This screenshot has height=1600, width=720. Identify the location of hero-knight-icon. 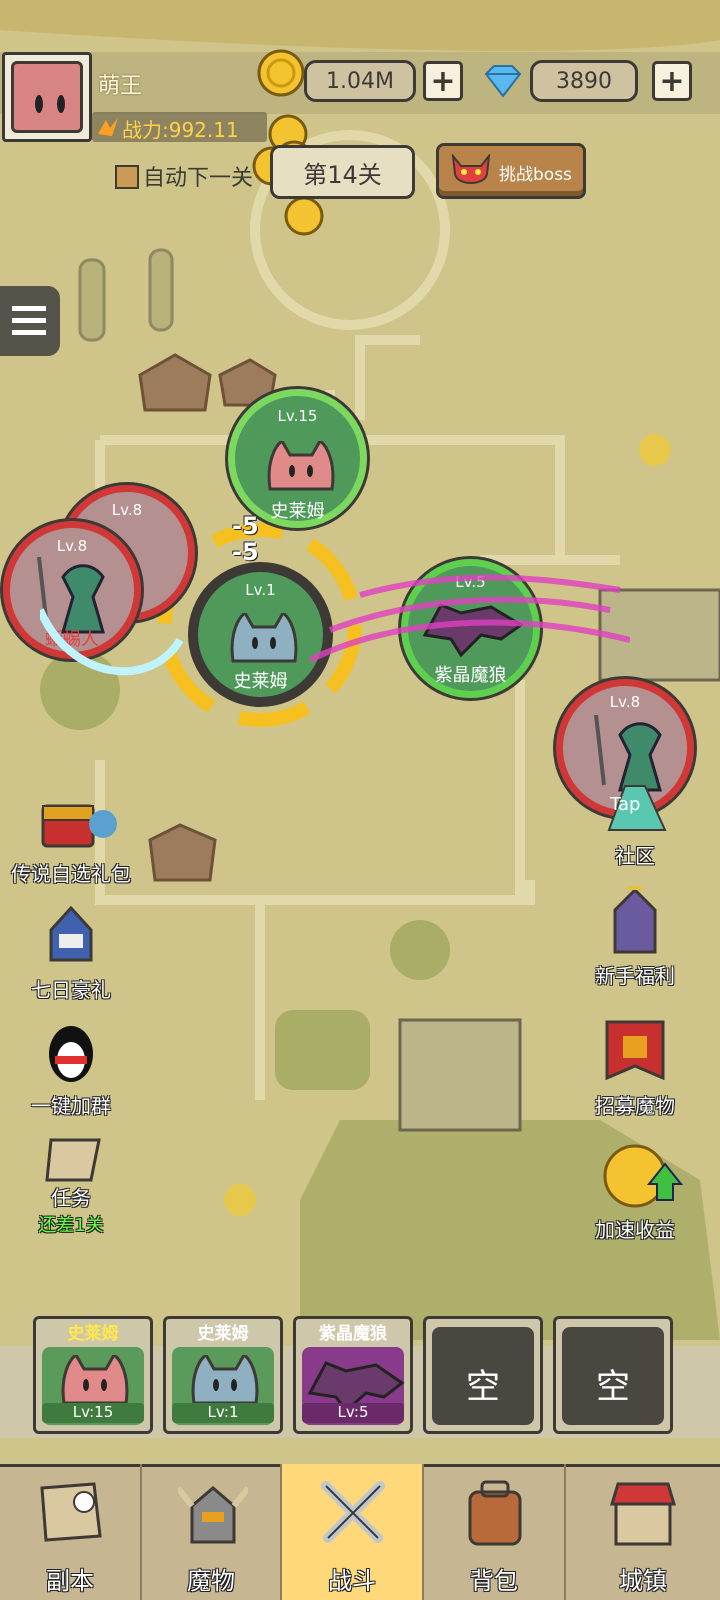
(635, 918).